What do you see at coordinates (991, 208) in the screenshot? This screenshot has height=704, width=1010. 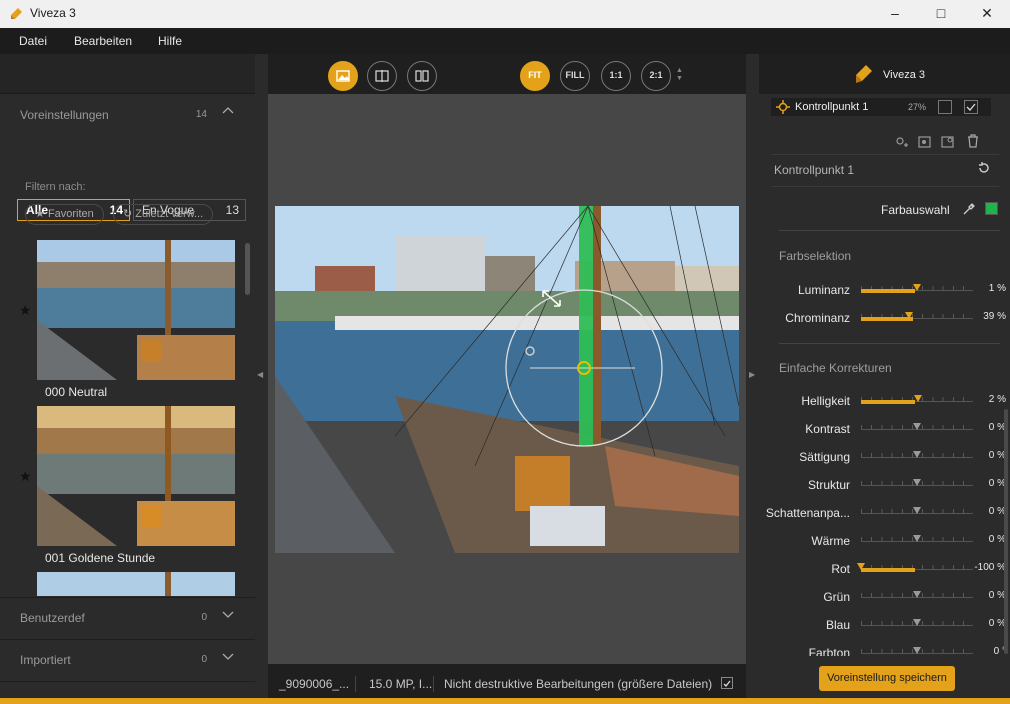 I see `color-swatch` at bounding box center [991, 208].